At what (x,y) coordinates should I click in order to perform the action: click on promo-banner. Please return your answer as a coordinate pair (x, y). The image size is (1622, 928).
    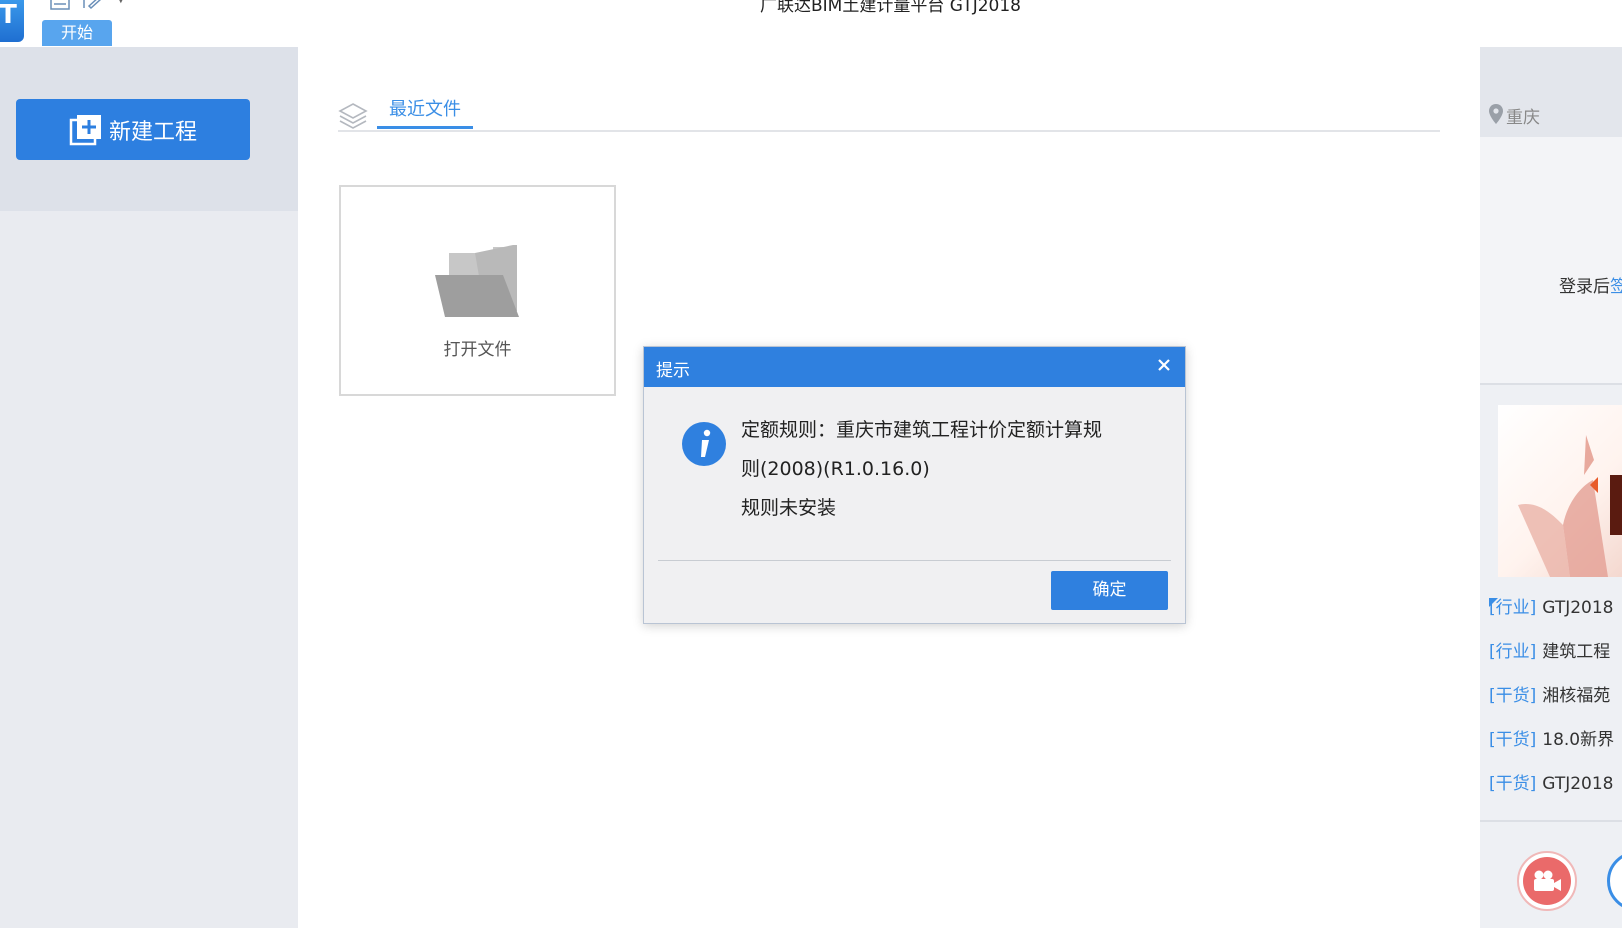
    Looking at the image, I should click on (1560, 491).